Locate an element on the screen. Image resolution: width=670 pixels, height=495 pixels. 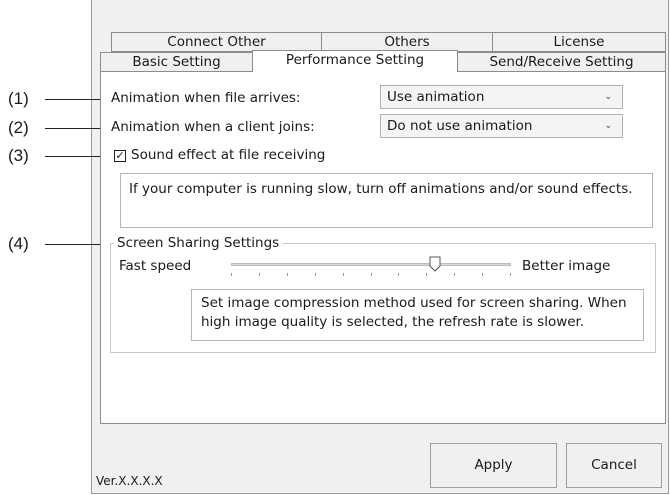
slider-track is located at coordinates (371, 264).